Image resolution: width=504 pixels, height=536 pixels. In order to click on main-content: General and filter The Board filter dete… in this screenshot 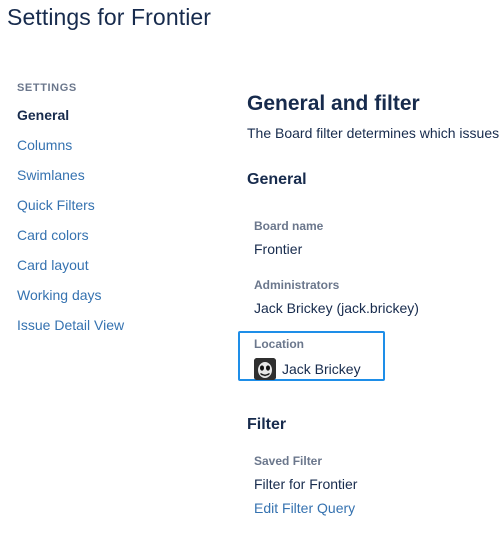, I will do `click(375, 116)`.